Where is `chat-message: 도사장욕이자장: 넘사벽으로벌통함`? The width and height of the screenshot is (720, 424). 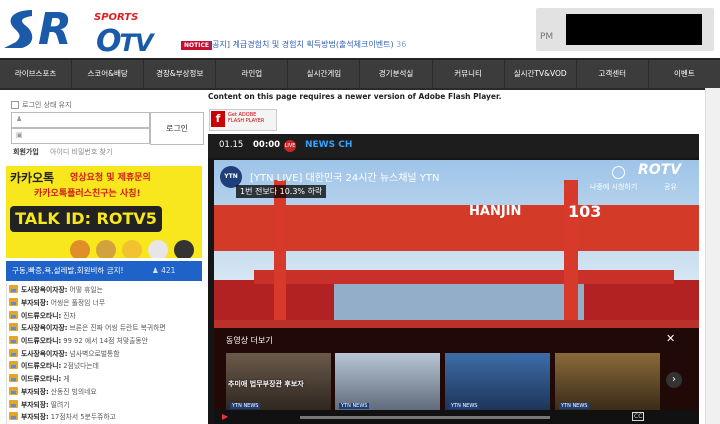
chat-message: 도사장욕이자장: 넘사벽으로벌통함 is located at coordinates (105, 352).